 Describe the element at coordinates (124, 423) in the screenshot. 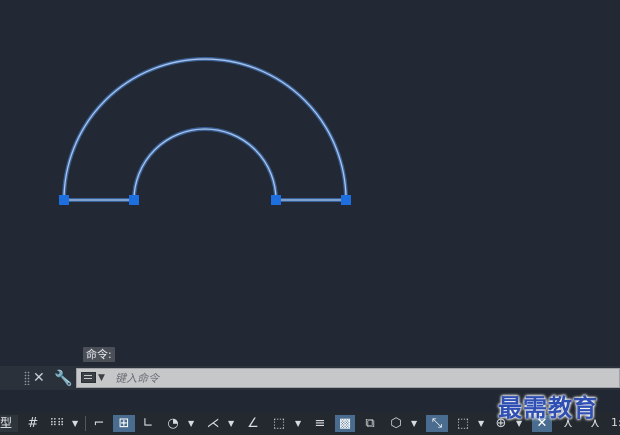

I see `snap-mode-icon: ⊞` at that location.